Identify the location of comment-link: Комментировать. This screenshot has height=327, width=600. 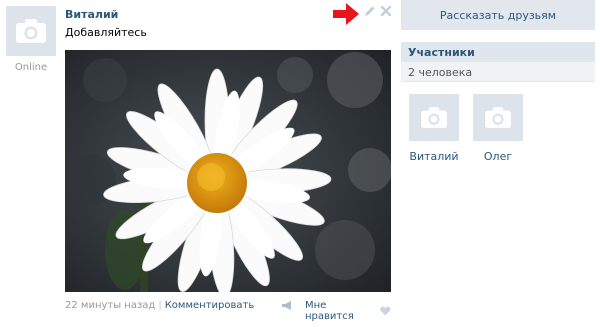
(210, 305).